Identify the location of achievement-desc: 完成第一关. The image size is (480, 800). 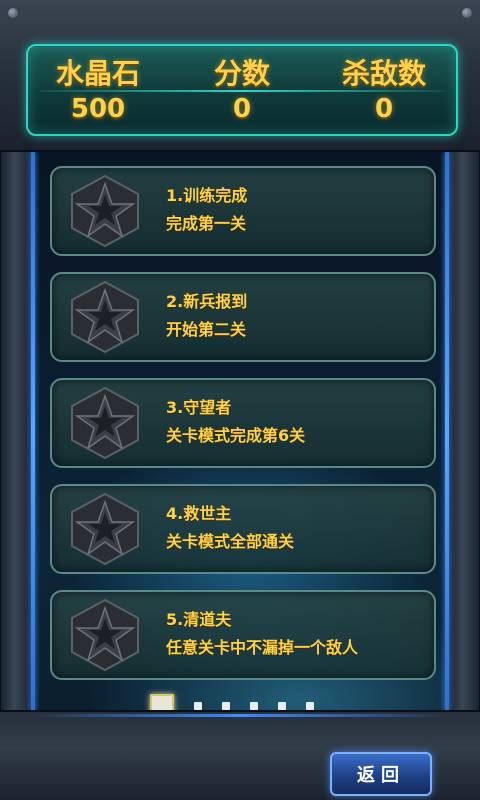
(206, 223).